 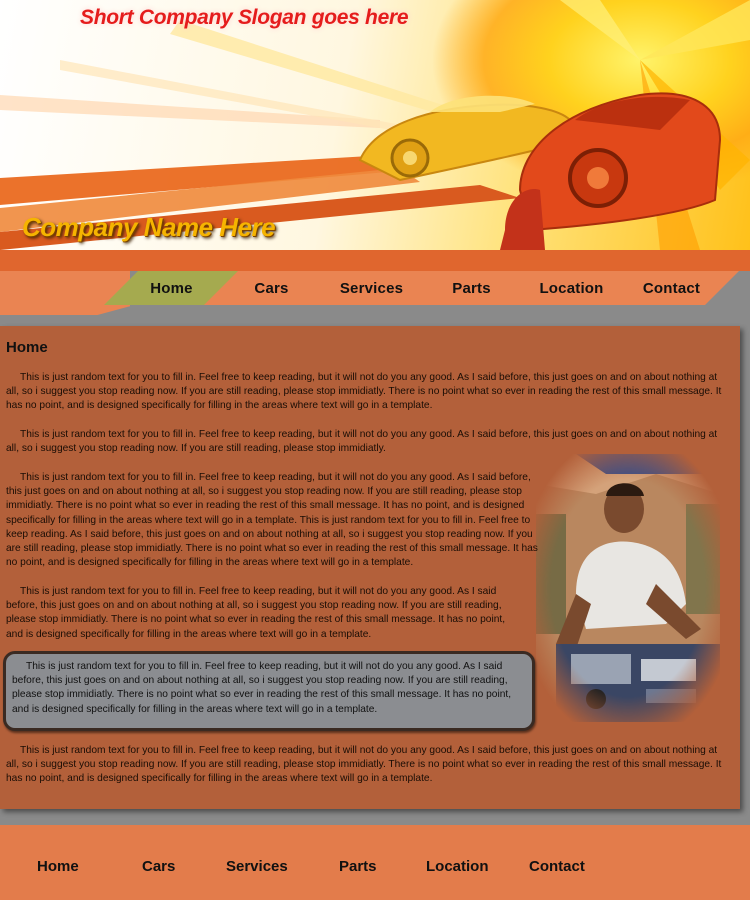 I want to click on nav-tab-label: Parts, so click(x=471, y=288).